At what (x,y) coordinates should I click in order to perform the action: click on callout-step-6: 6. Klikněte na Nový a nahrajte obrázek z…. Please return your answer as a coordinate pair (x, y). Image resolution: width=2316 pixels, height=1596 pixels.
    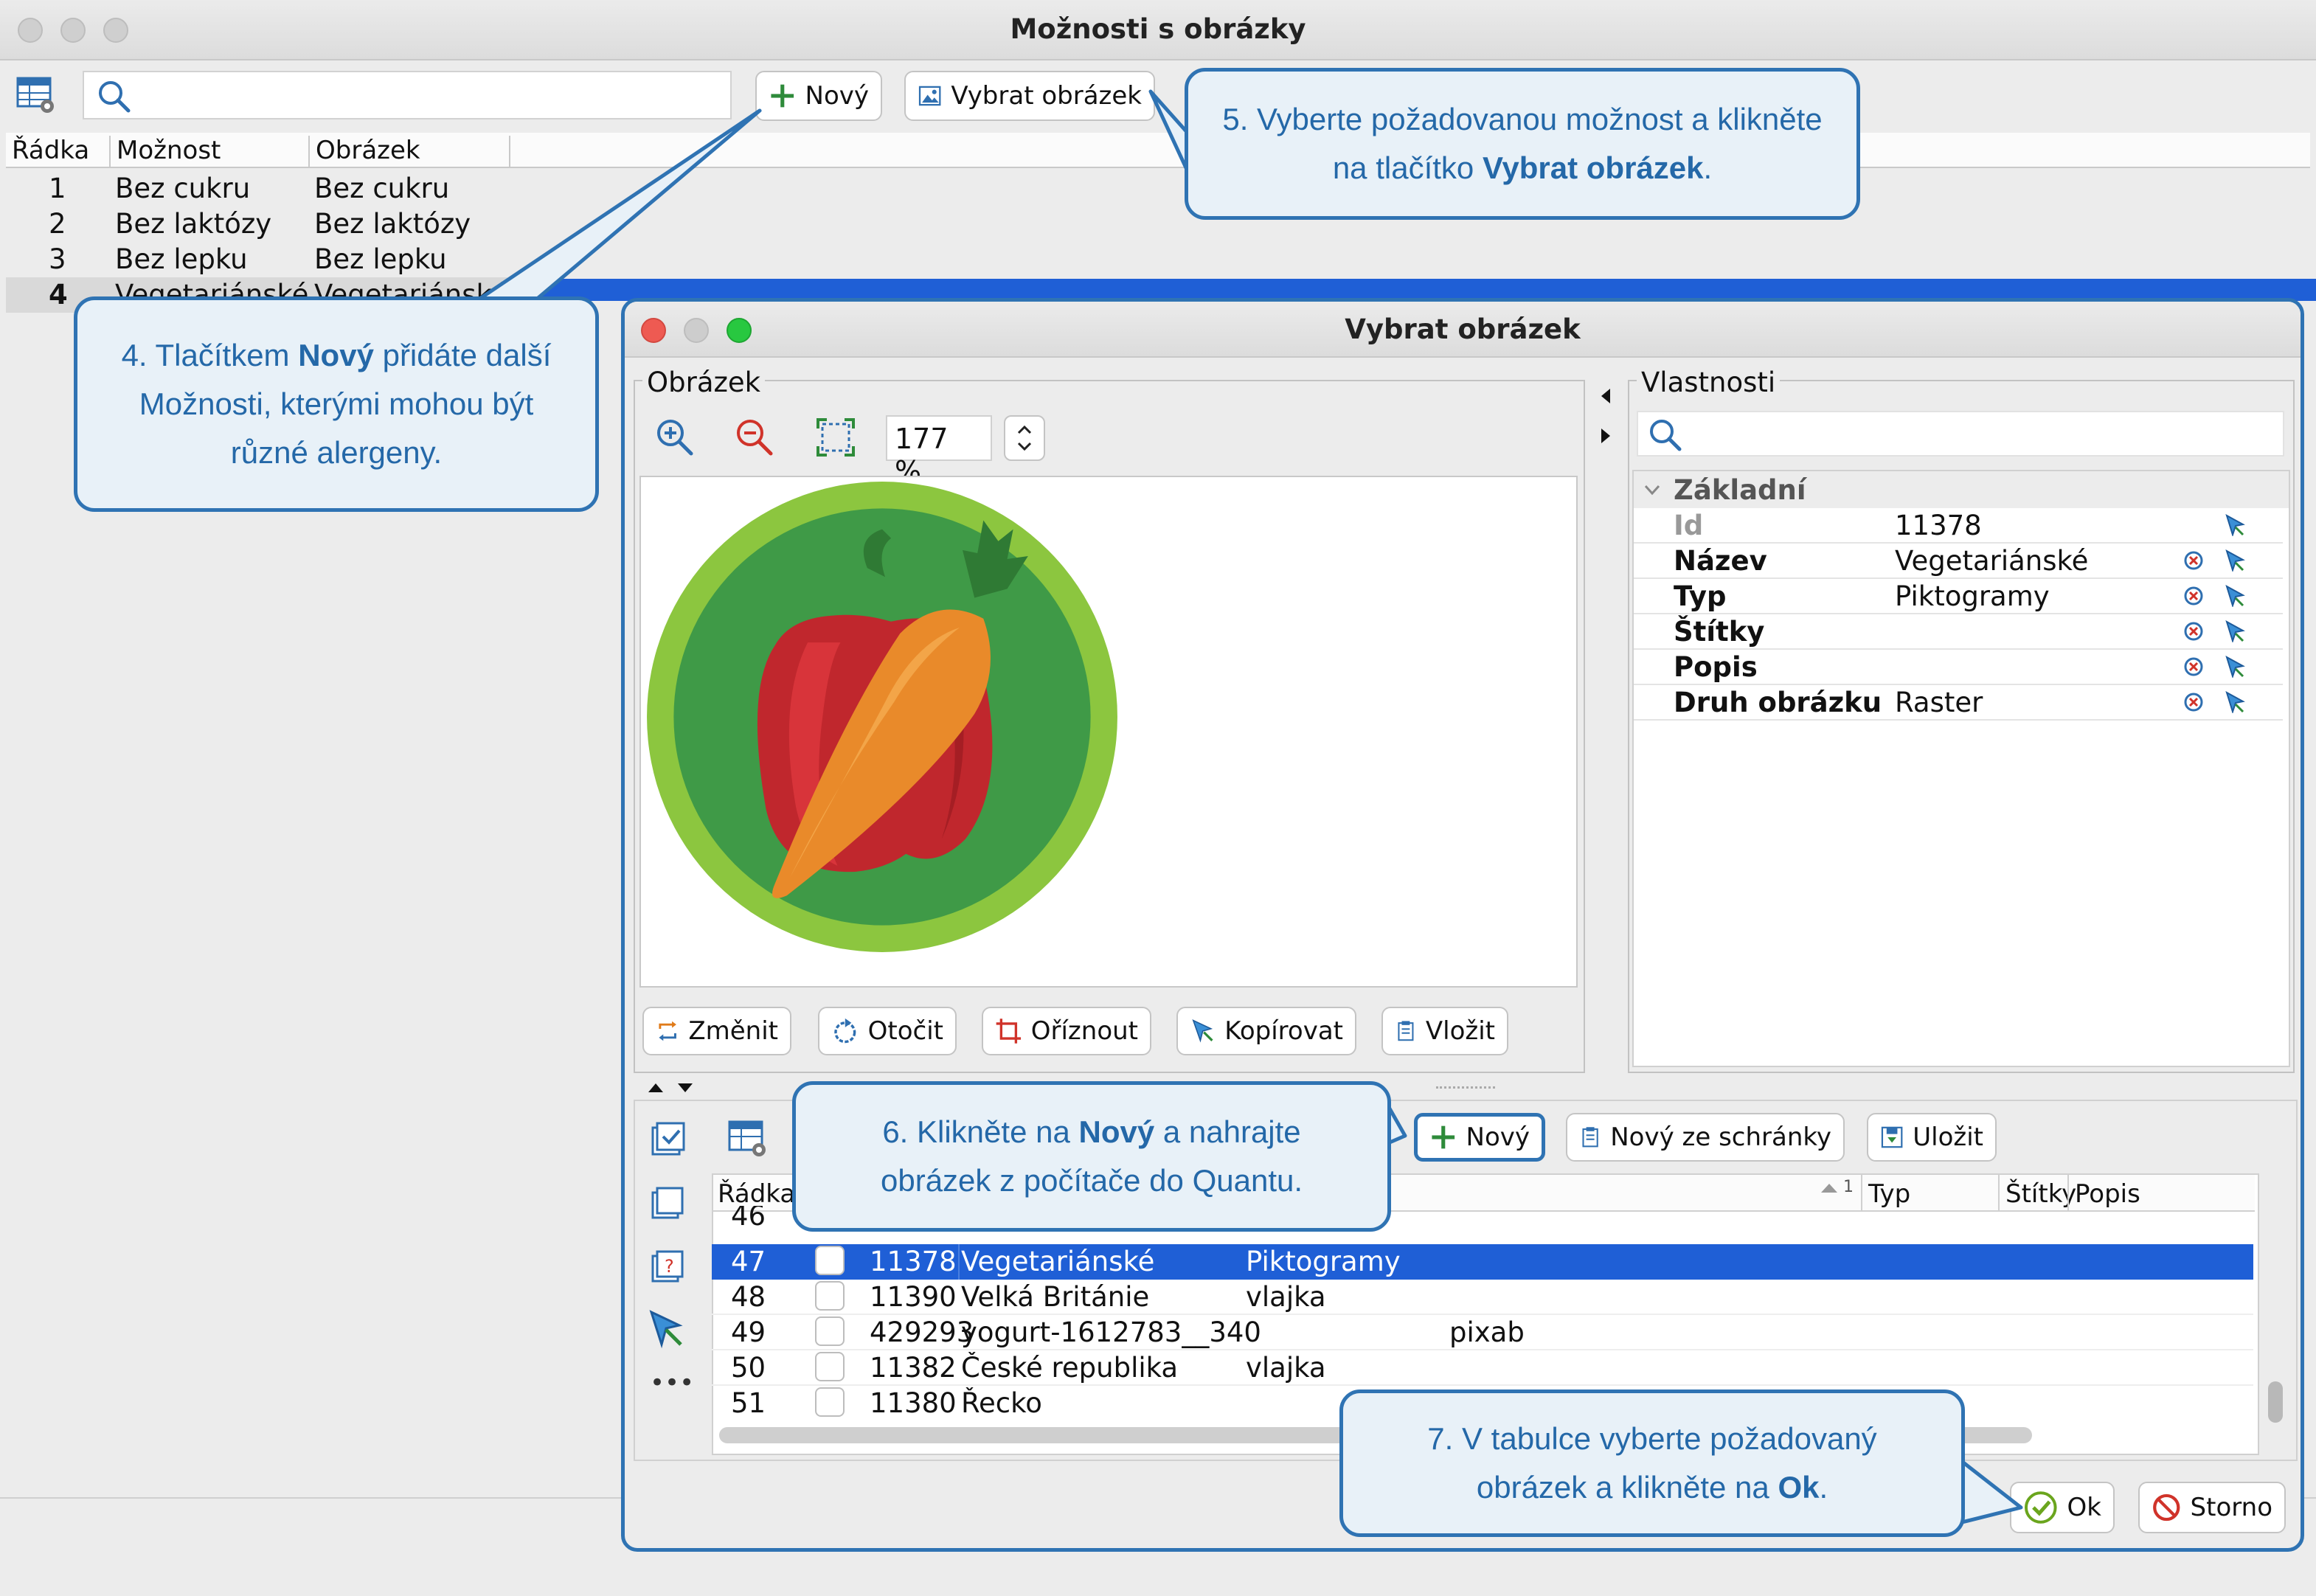
    Looking at the image, I should click on (1091, 1156).